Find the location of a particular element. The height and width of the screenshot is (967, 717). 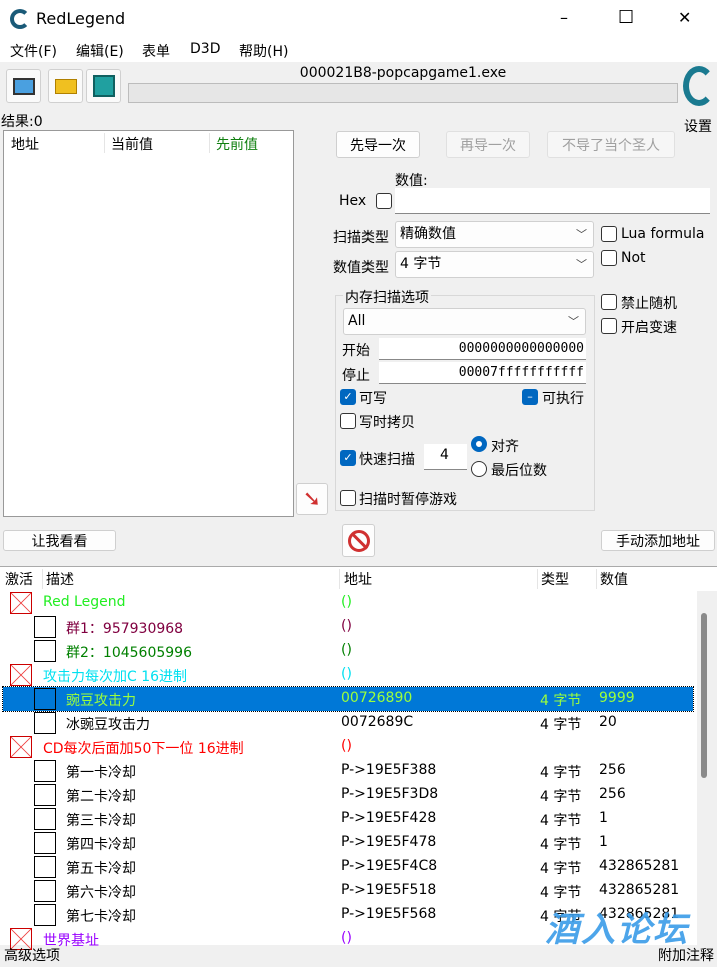

settings-label: 设置 is located at coordinates (698, 126).